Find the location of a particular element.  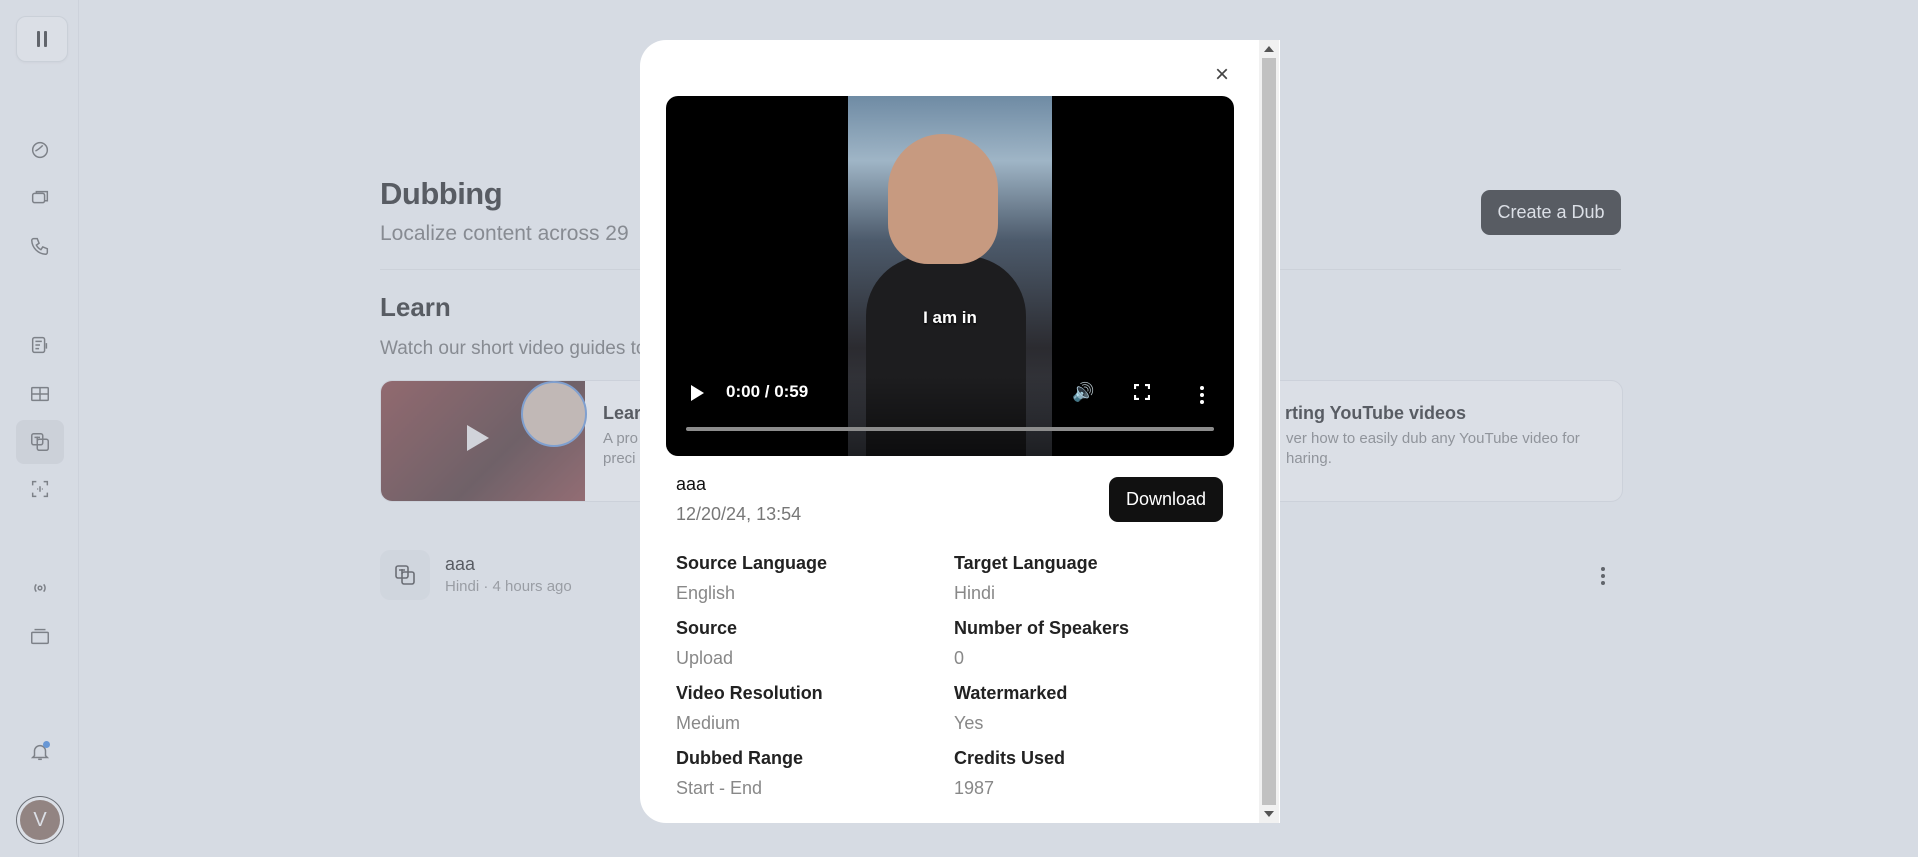

volume-icon: 🔊 is located at coordinates (1083, 392).